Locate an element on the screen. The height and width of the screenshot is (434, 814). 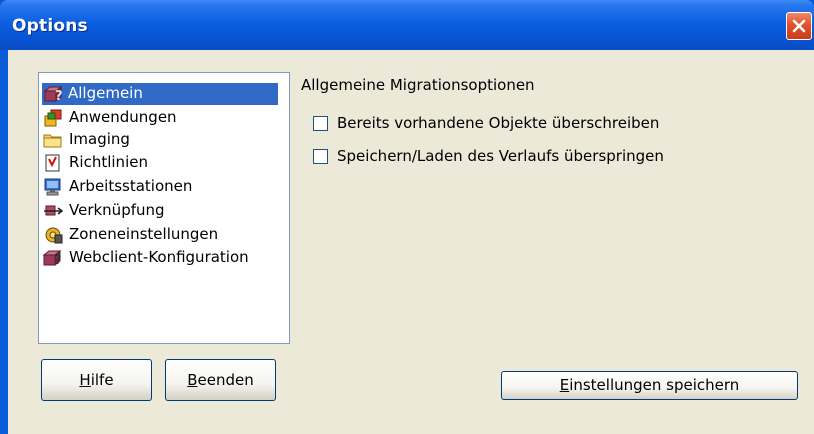
section-heading: Allgemeine Migrationsoptionen is located at coordinates (418, 85).